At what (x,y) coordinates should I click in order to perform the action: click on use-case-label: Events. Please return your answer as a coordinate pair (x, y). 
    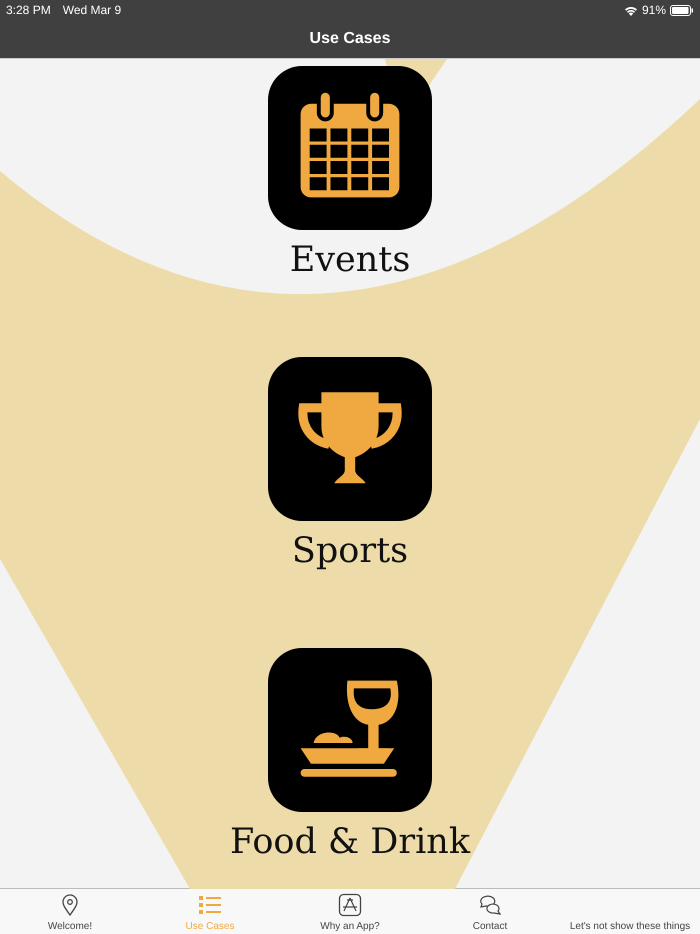
    Looking at the image, I should click on (350, 260).